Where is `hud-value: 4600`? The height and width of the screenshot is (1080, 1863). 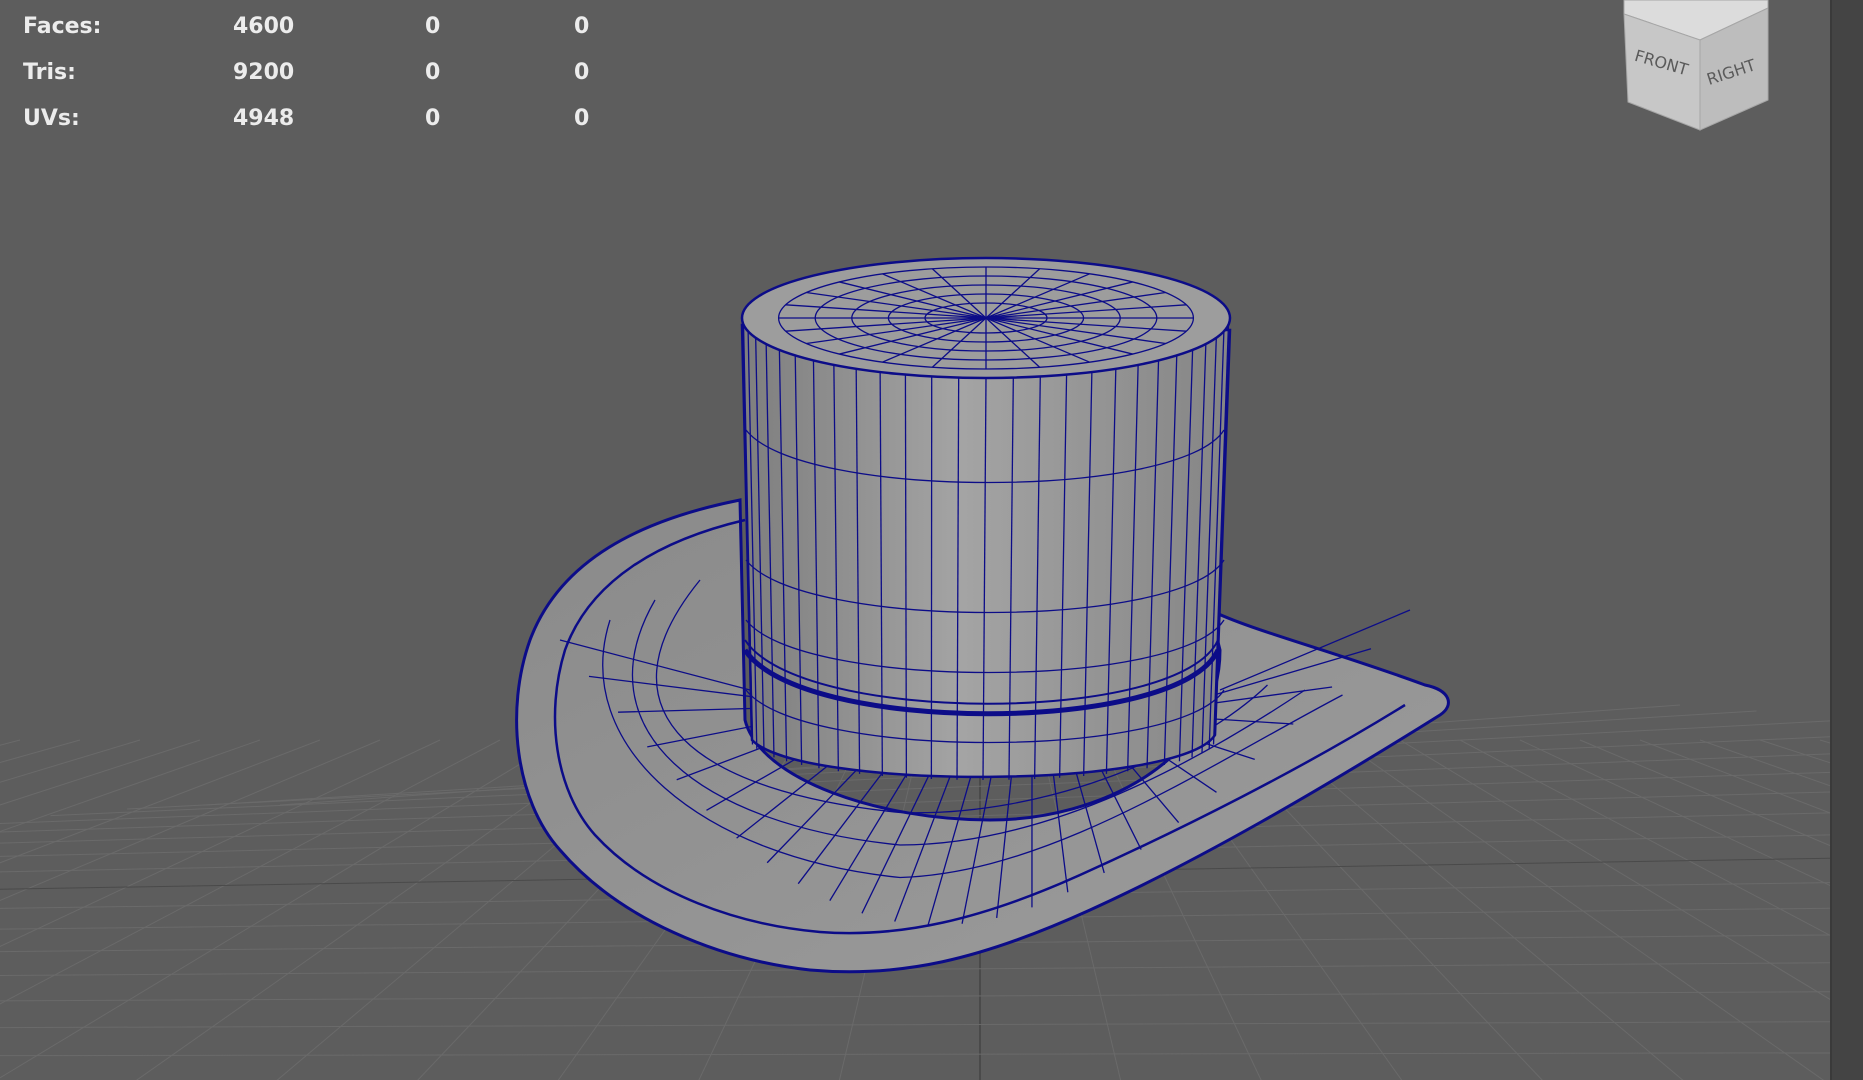 hud-value: 4600 is located at coordinates (264, 26).